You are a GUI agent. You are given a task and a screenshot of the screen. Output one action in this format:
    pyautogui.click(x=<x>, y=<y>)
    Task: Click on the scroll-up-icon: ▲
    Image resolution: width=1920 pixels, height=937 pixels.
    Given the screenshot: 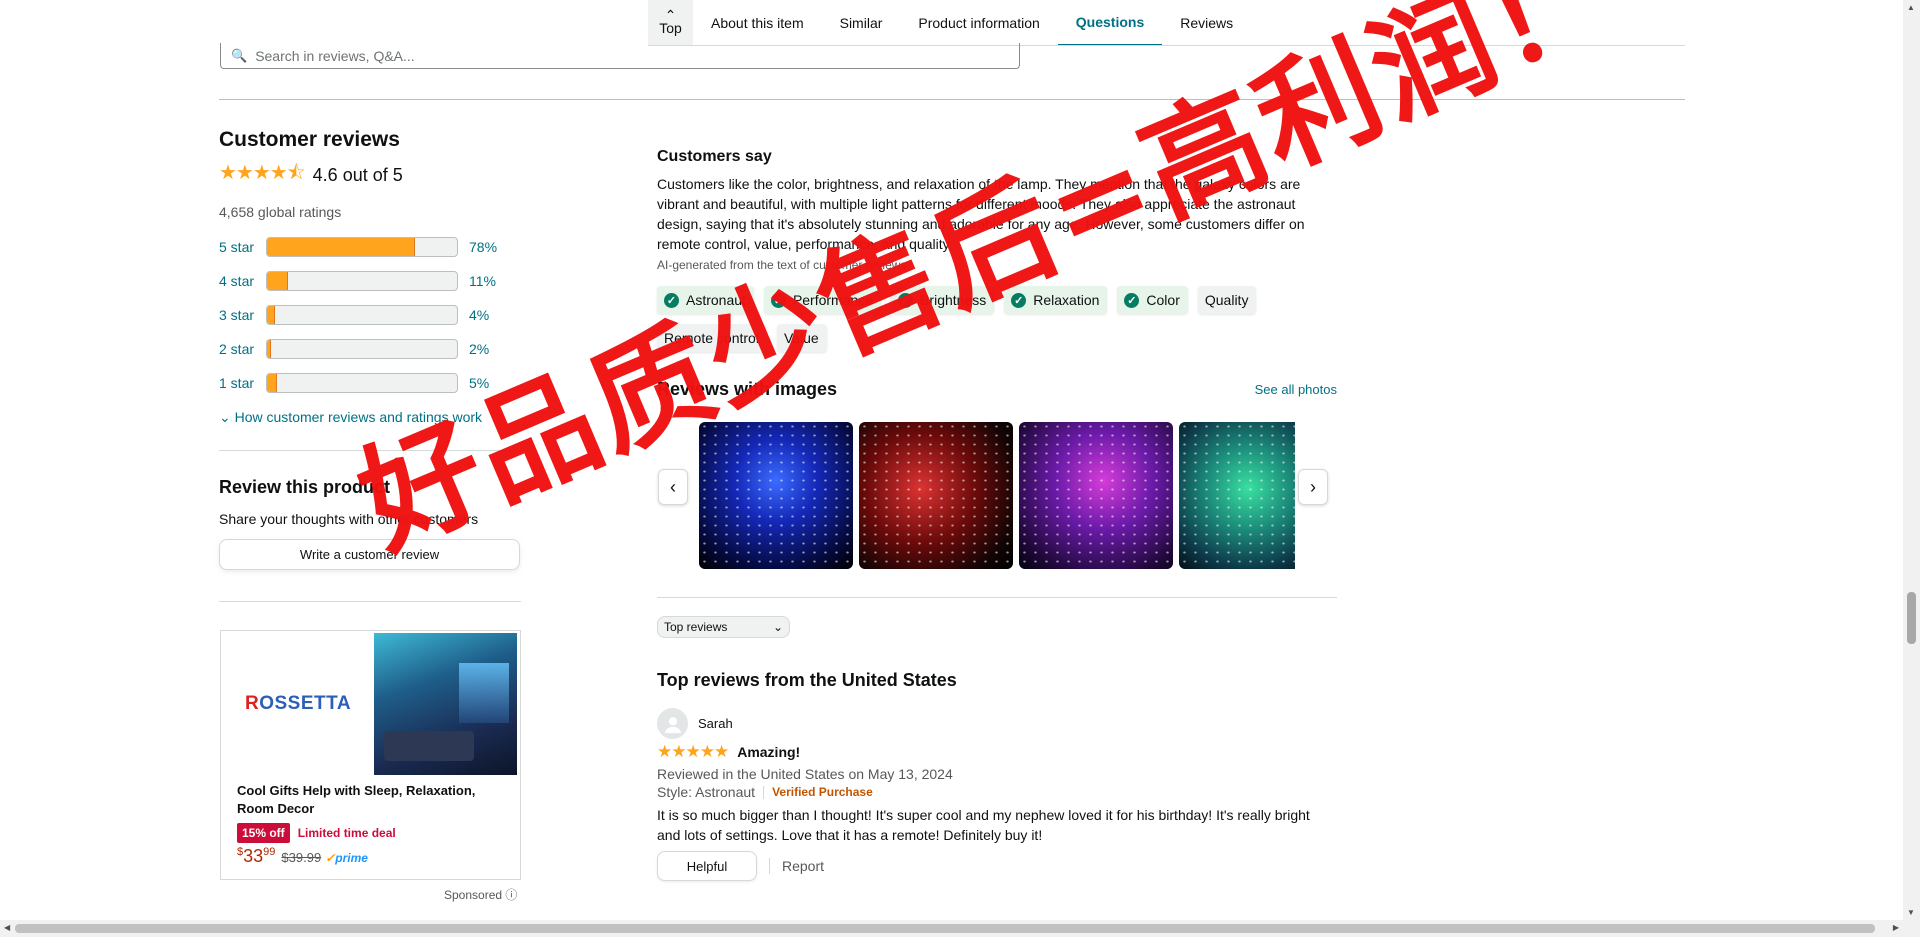 What is the action you would take?
    pyautogui.click(x=1911, y=7)
    